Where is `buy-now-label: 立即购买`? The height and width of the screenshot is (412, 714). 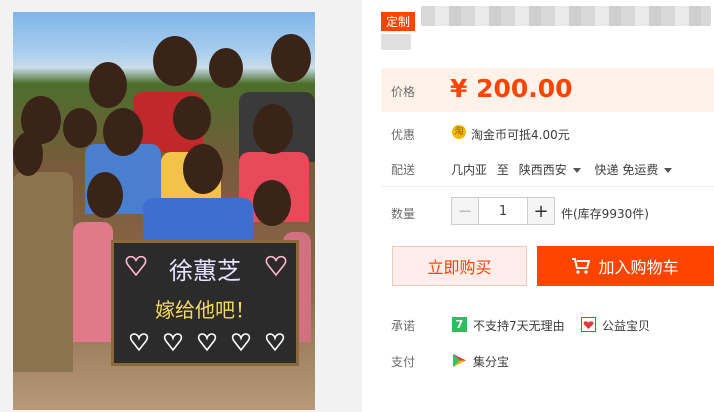 buy-now-label: 立即购买 is located at coordinates (459, 267).